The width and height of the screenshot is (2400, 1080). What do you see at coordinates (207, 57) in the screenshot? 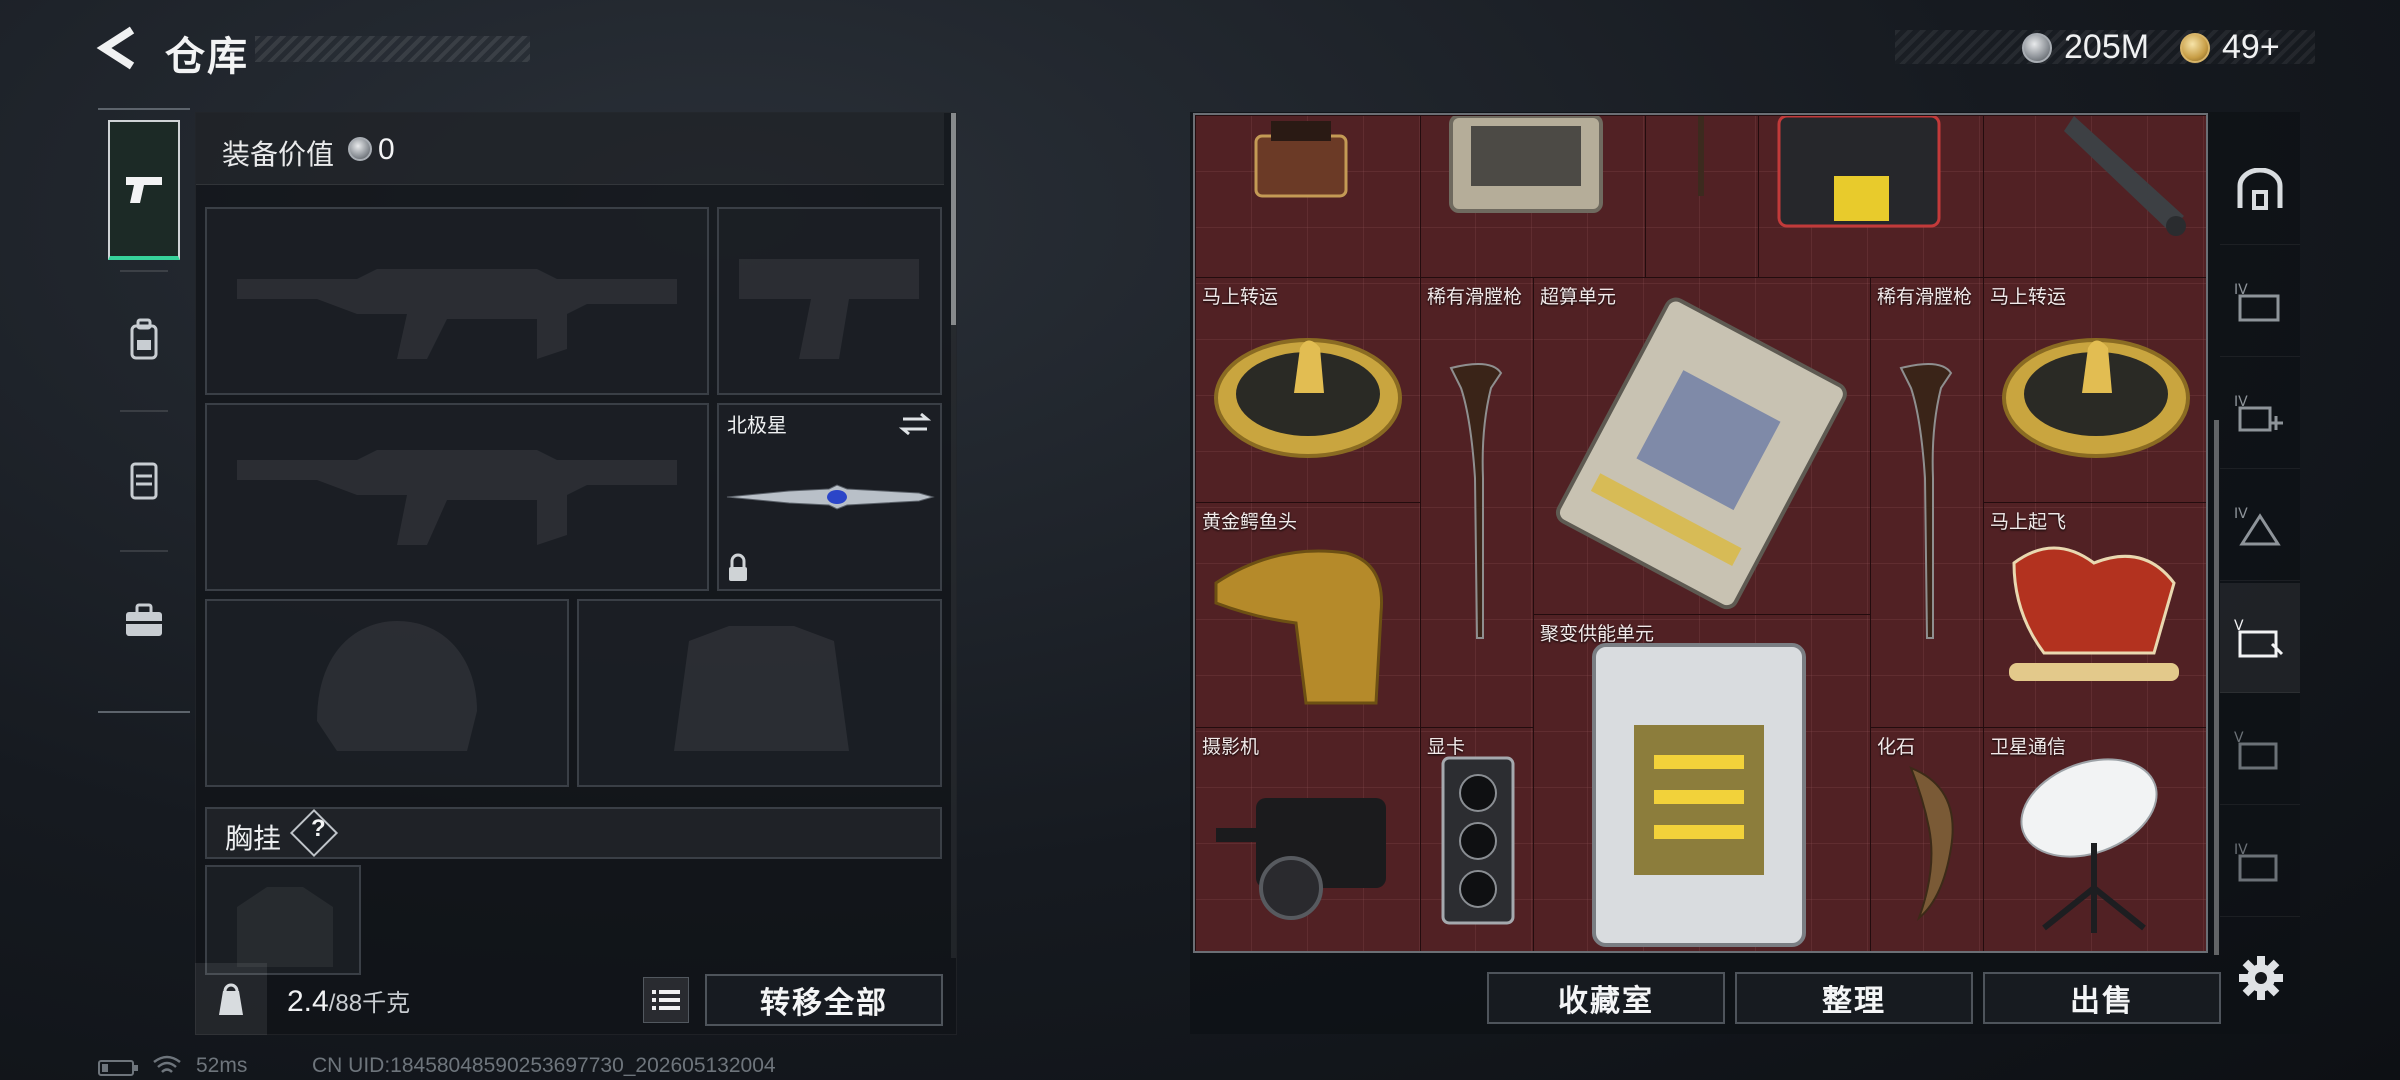
I see `page-title: 仓库` at bounding box center [207, 57].